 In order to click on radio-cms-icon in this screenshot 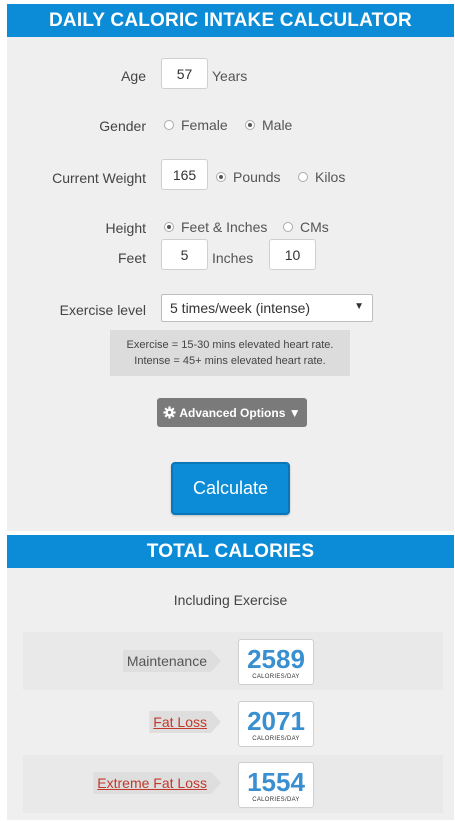, I will do `click(288, 227)`.